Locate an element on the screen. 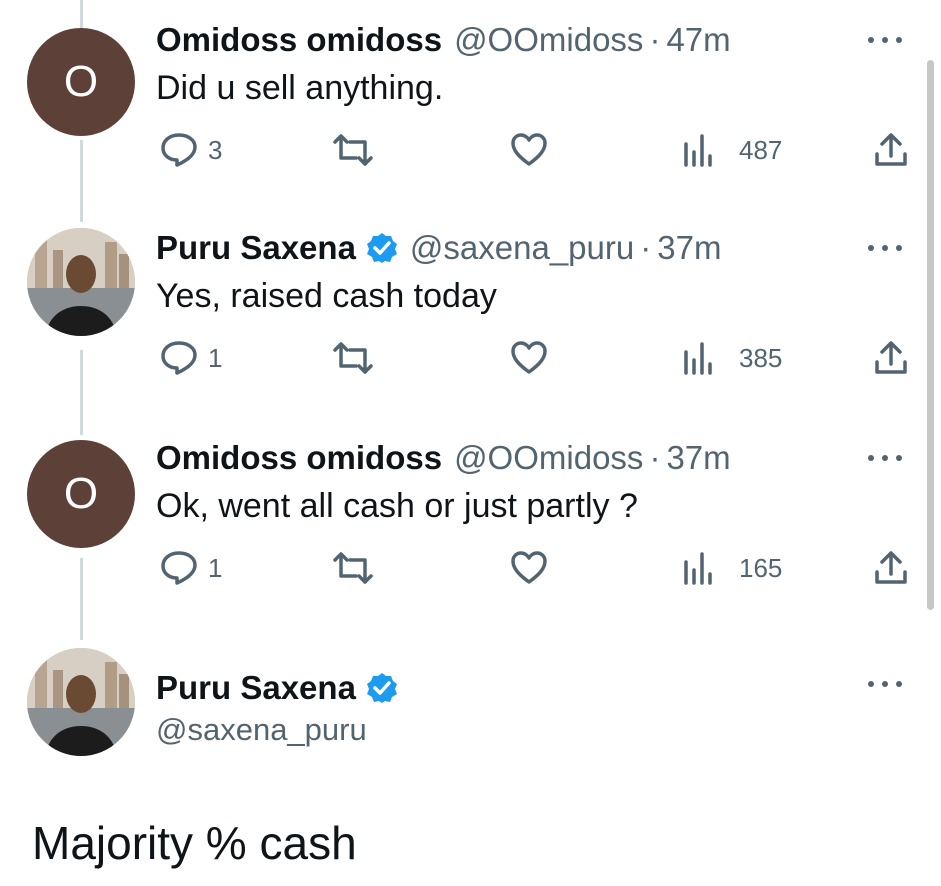 This screenshot has width=941, height=886. tweet-header: Puru Saxena @saxena_puru · 37m is located at coordinates (438, 248).